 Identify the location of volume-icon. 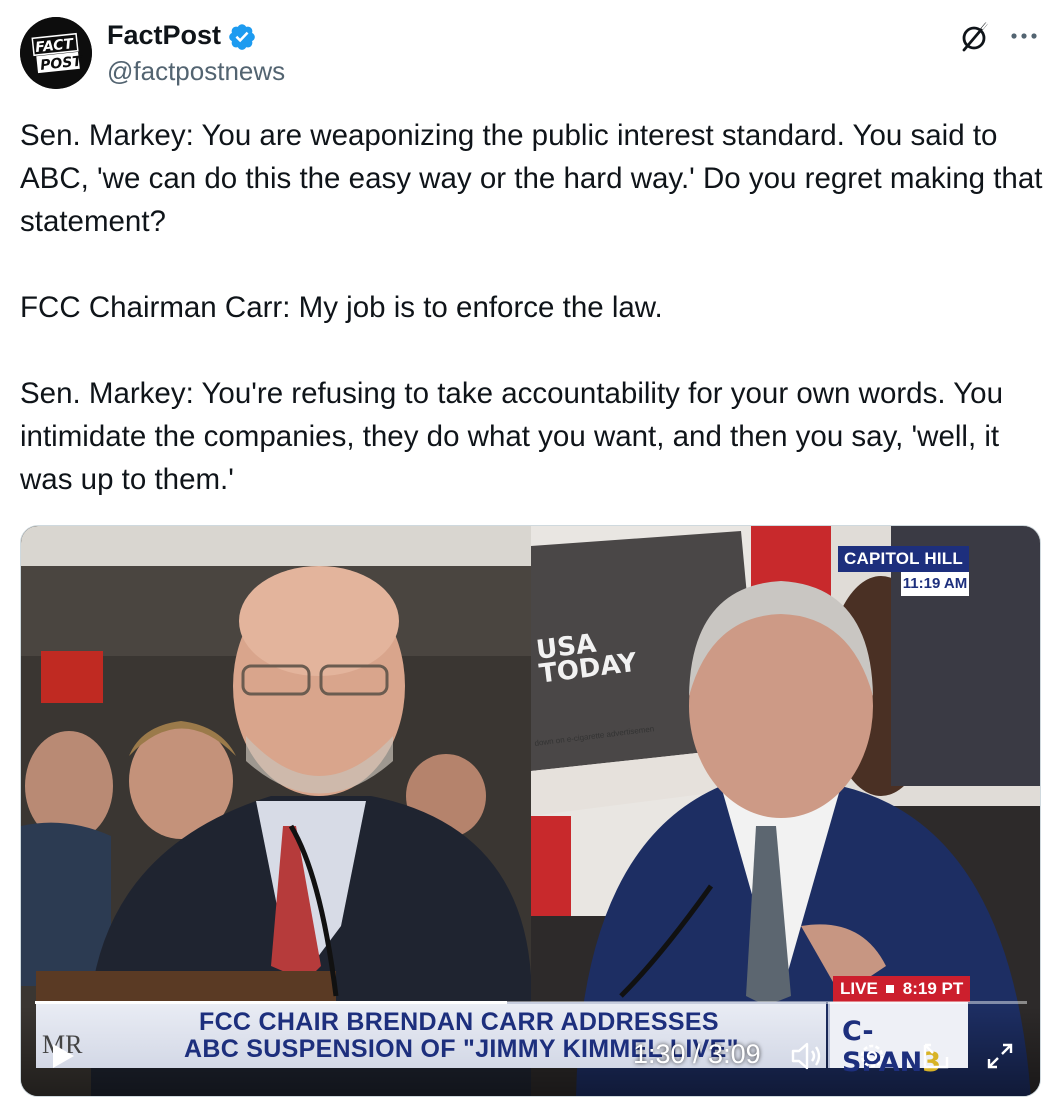
(806, 1056).